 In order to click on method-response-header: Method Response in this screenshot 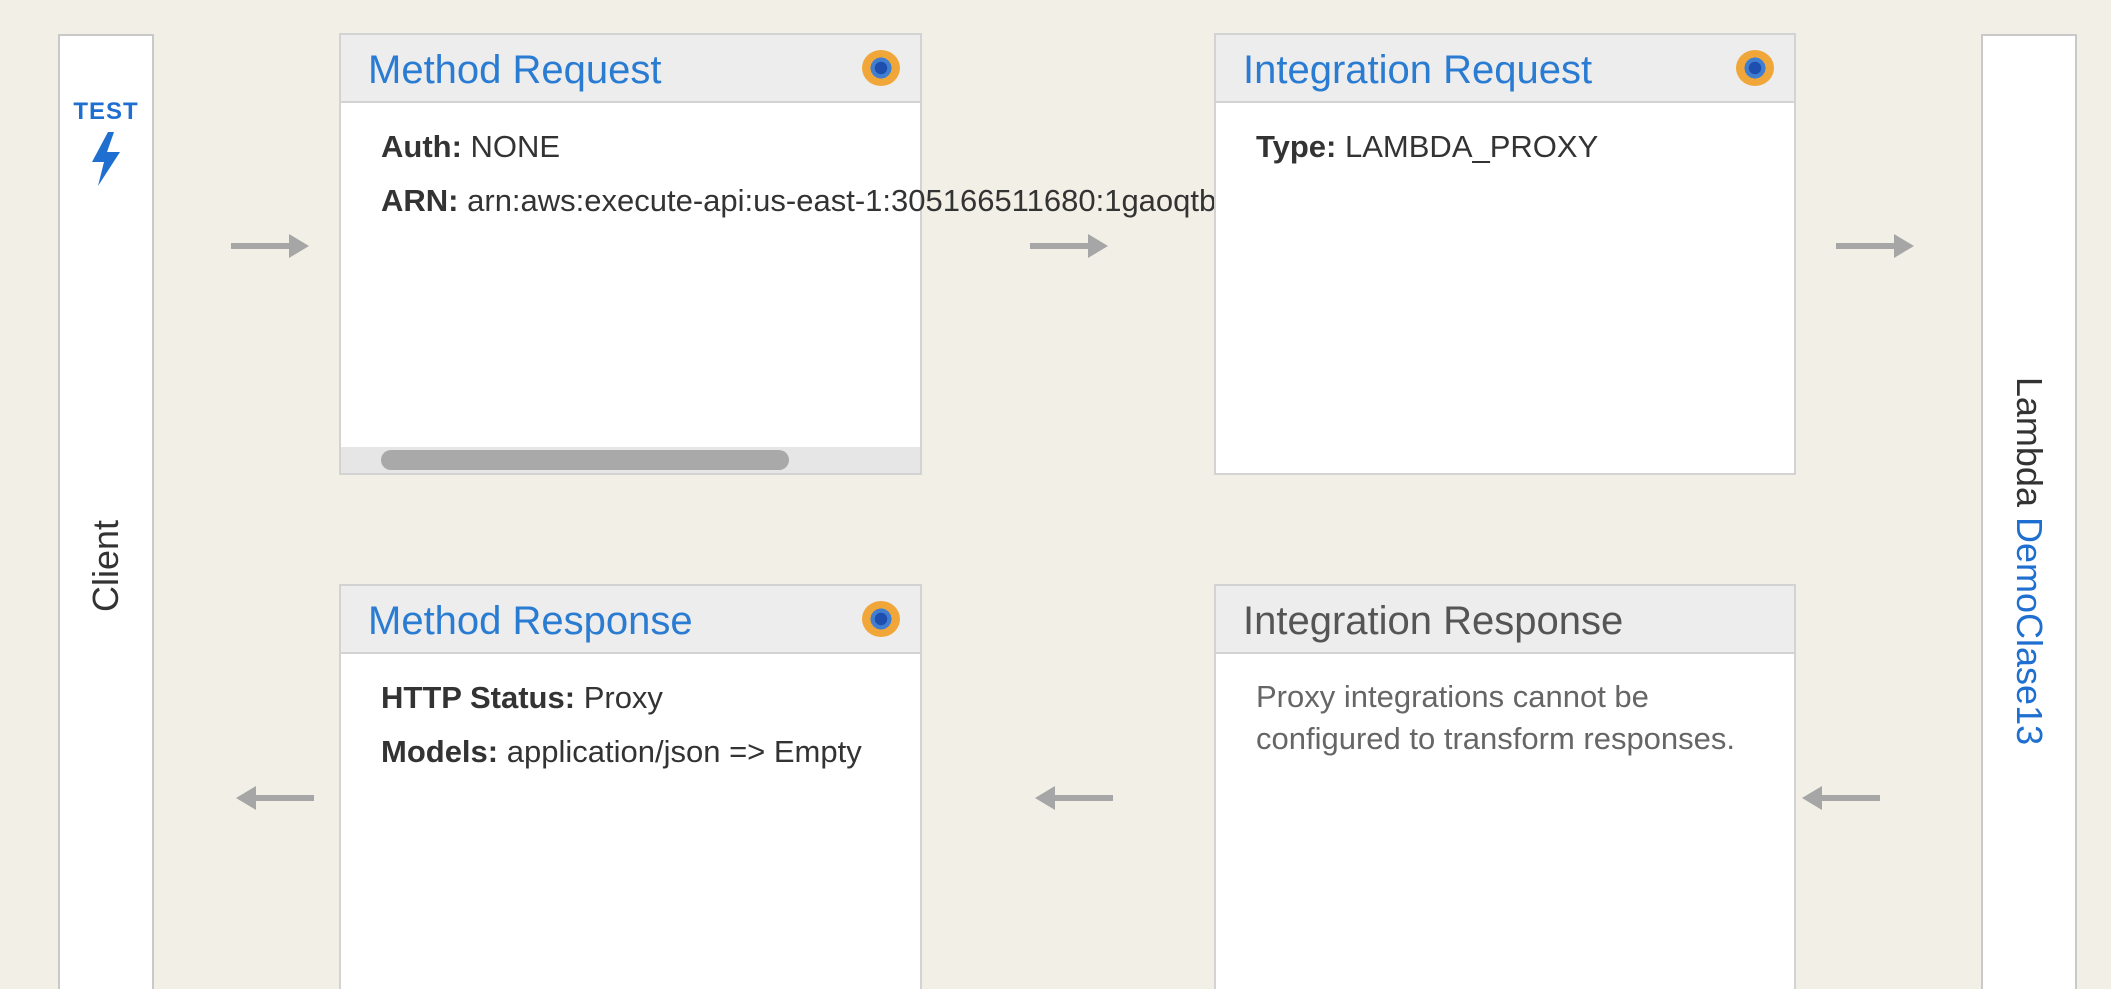, I will do `click(630, 620)`.